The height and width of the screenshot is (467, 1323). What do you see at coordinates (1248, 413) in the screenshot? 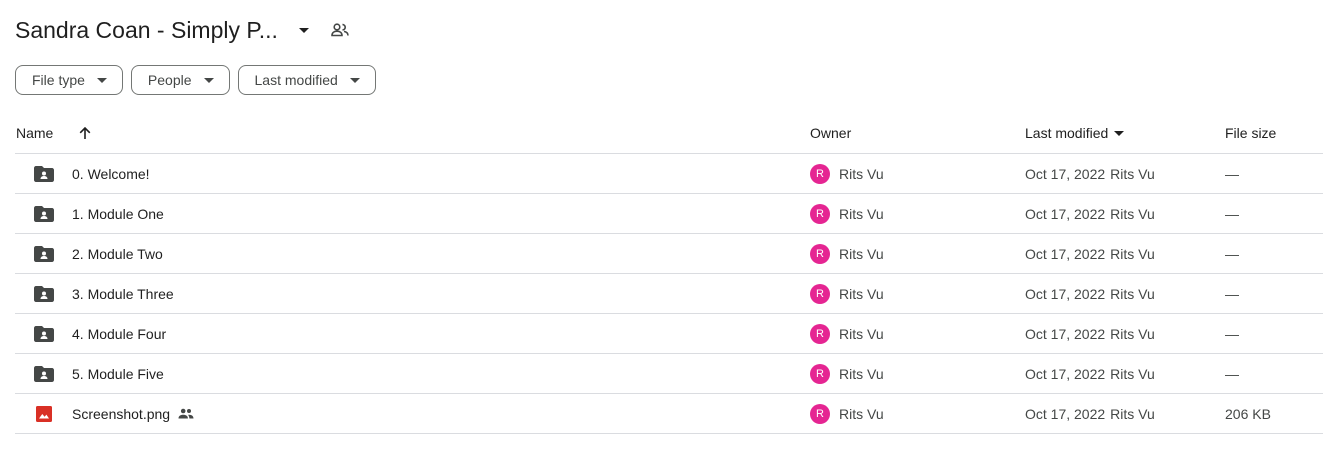
I see `file-size: 206 KB` at bounding box center [1248, 413].